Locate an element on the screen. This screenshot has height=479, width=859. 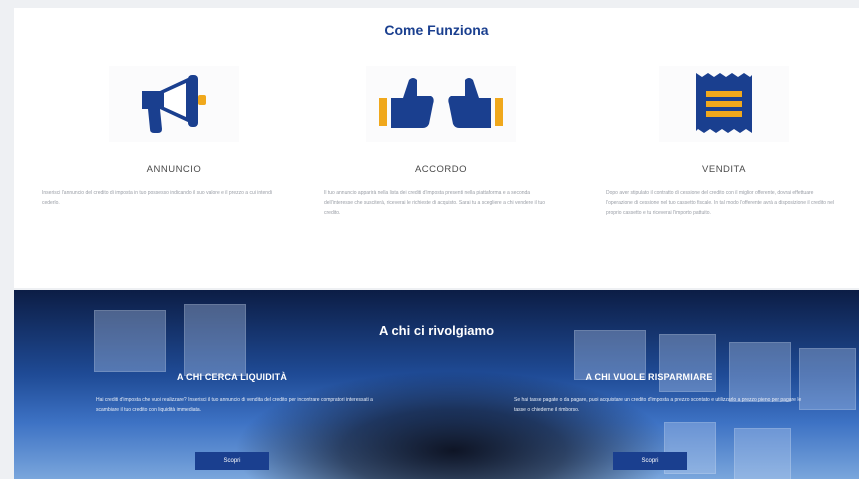
step-title: ACCORDO is located at coordinates (441, 169).